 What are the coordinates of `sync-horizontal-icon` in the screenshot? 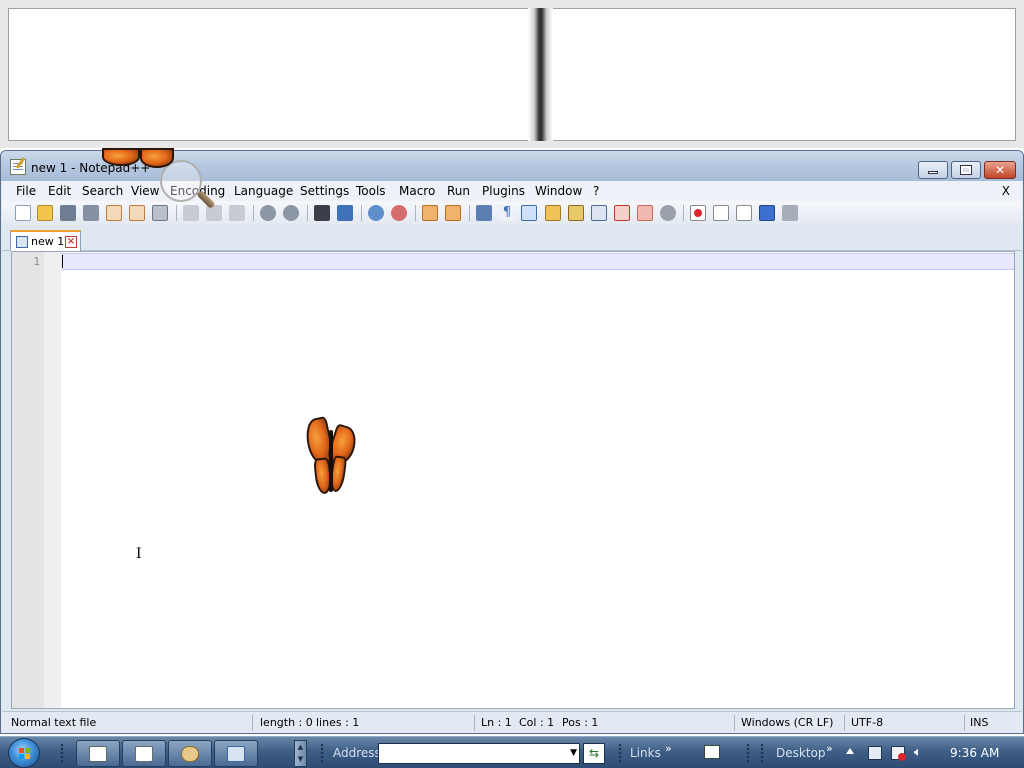 It's located at (453, 213).